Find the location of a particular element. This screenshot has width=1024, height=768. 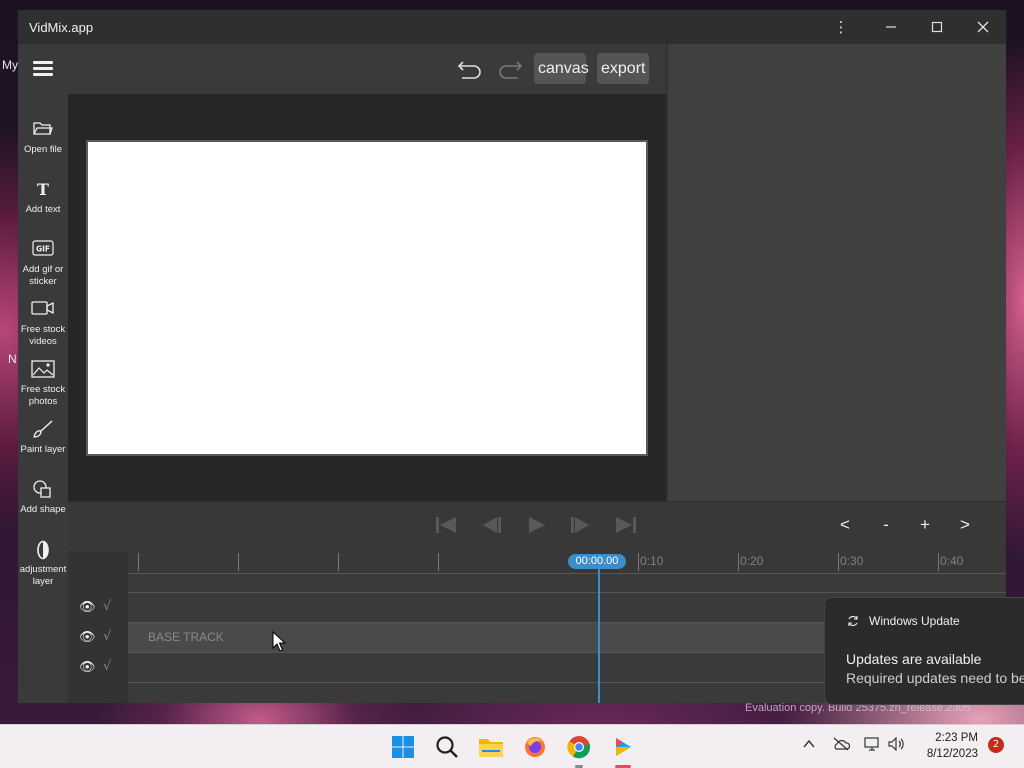

sidebar-item-stock-photos: Free stock photos is located at coordinates (43, 384).